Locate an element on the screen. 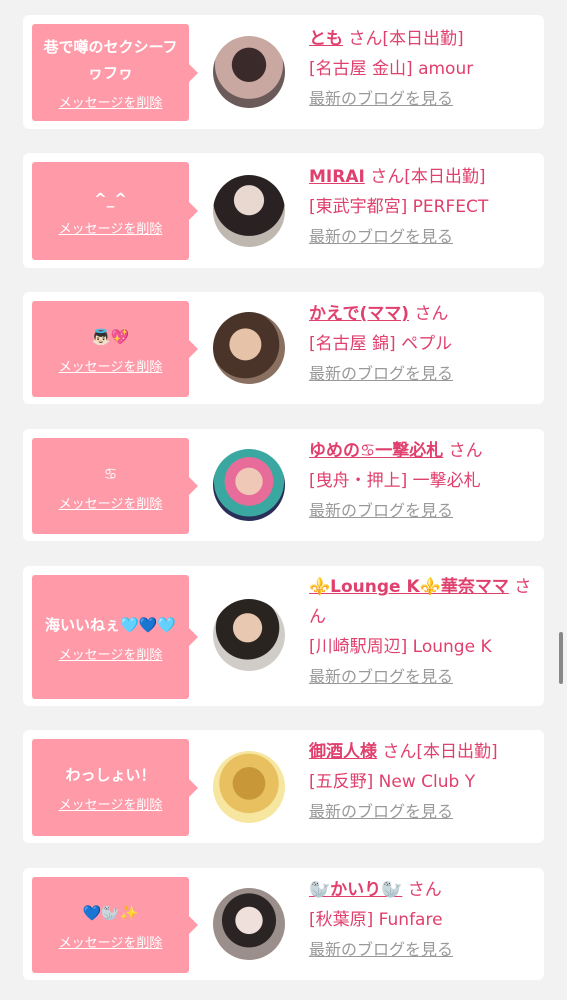 Image resolution: width=567 pixels, height=1000 pixels. message-bubble: ^_^ メッセージを削除 is located at coordinates (115, 211).